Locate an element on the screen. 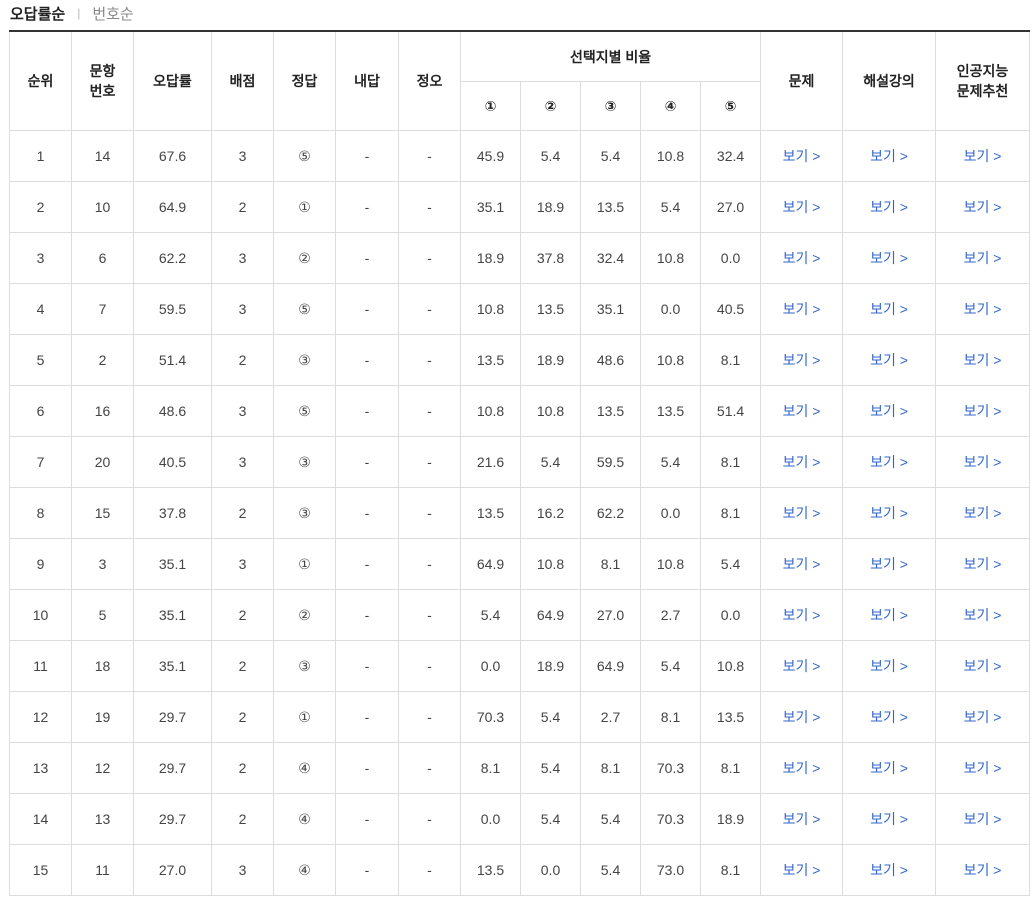 The image size is (1034, 897). choice-3-ratio-cell: 13.5 is located at coordinates (610, 207).